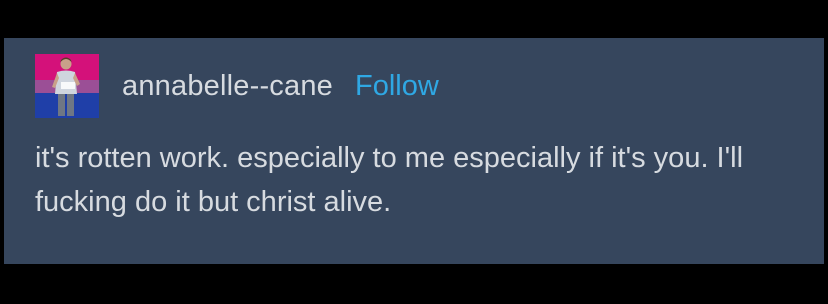 Image resolution: width=828 pixels, height=304 pixels. I want to click on post-header: annabelle--cane Follow, so click(237, 86).